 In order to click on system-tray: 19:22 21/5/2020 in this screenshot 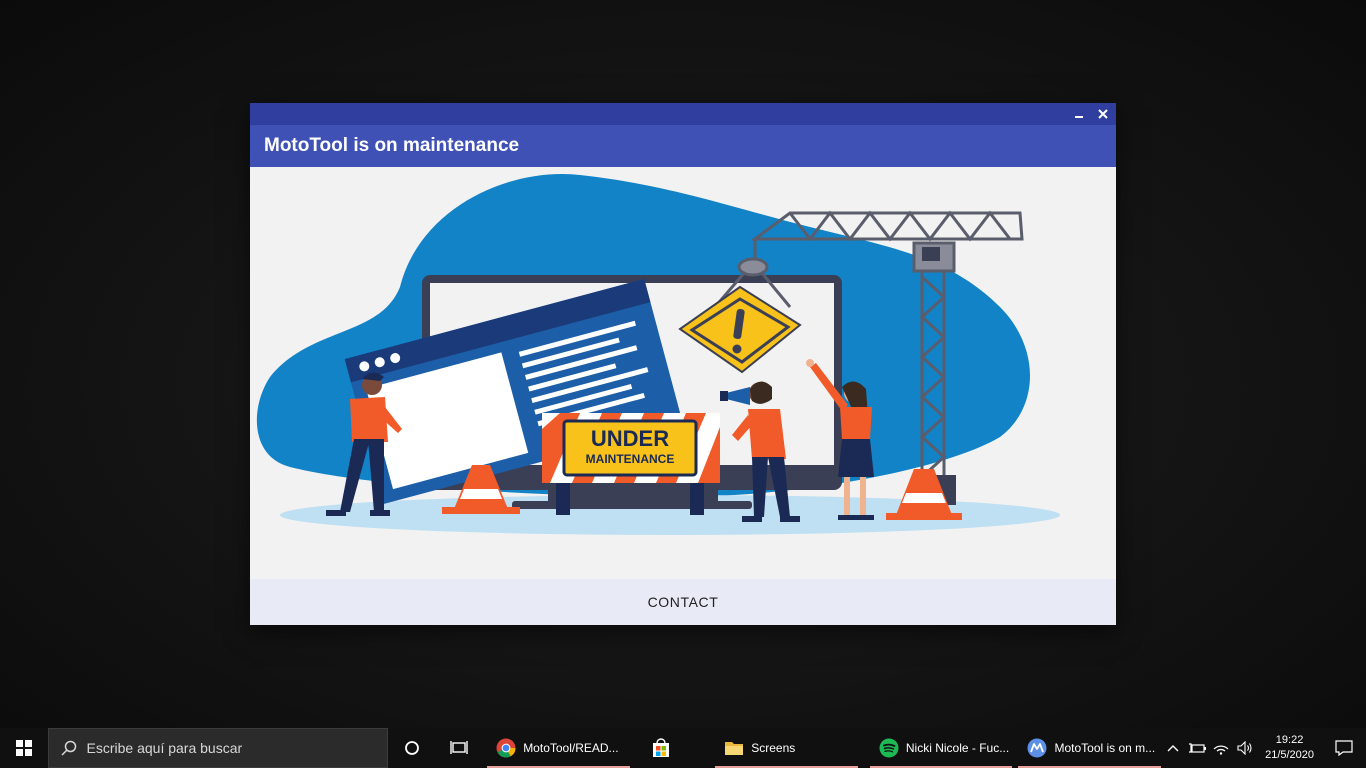, I will do `click(1263, 748)`.